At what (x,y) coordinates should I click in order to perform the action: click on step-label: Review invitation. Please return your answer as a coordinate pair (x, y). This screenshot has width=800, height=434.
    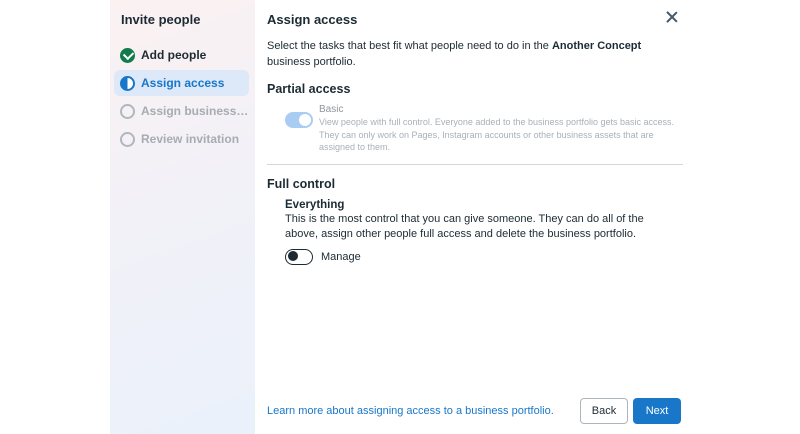
    Looking at the image, I should click on (190, 139).